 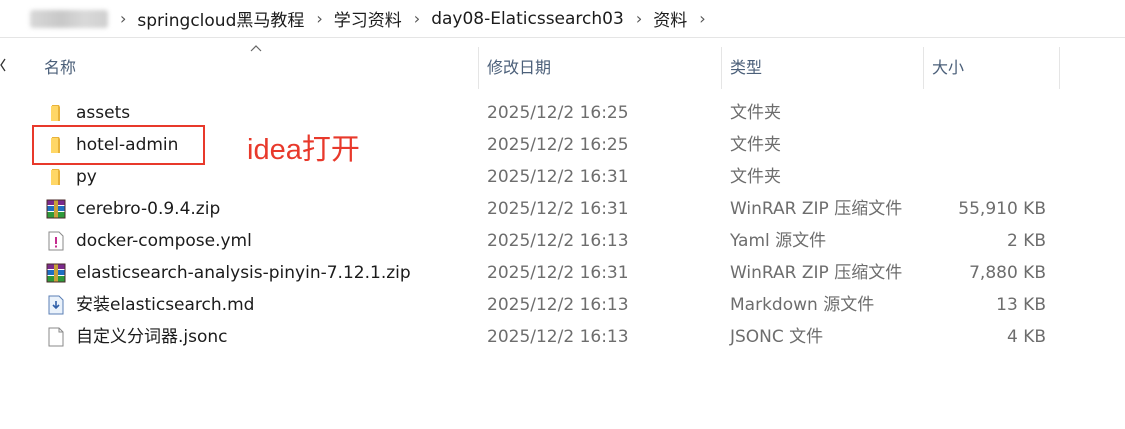 I want to click on file-name: 自定义分词器.jsonc, so click(x=152, y=337).